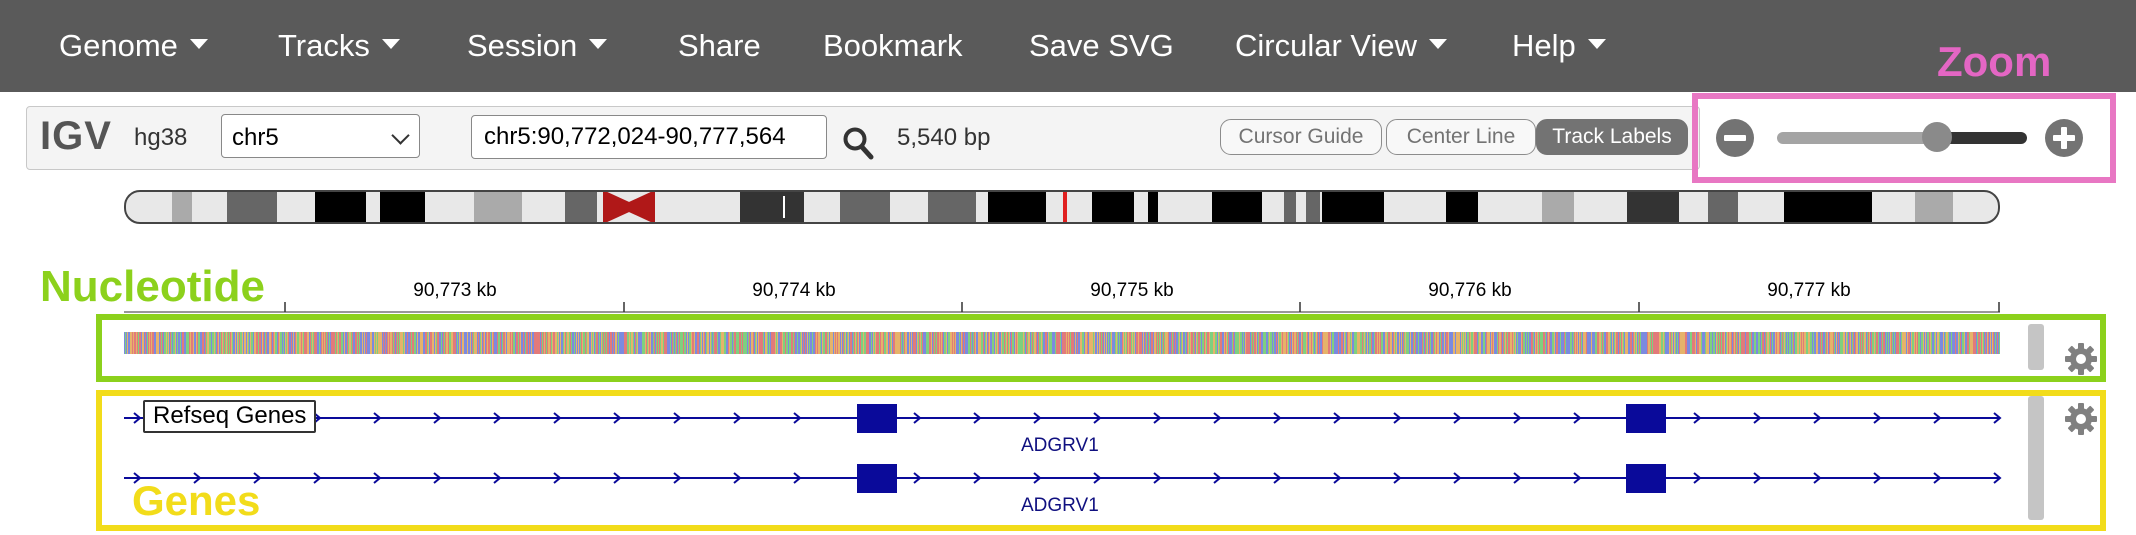 This screenshot has width=2136, height=535. Describe the element at coordinates (455, 290) in the screenshot. I see `ruler-tick-label: 90,773 kb` at that location.